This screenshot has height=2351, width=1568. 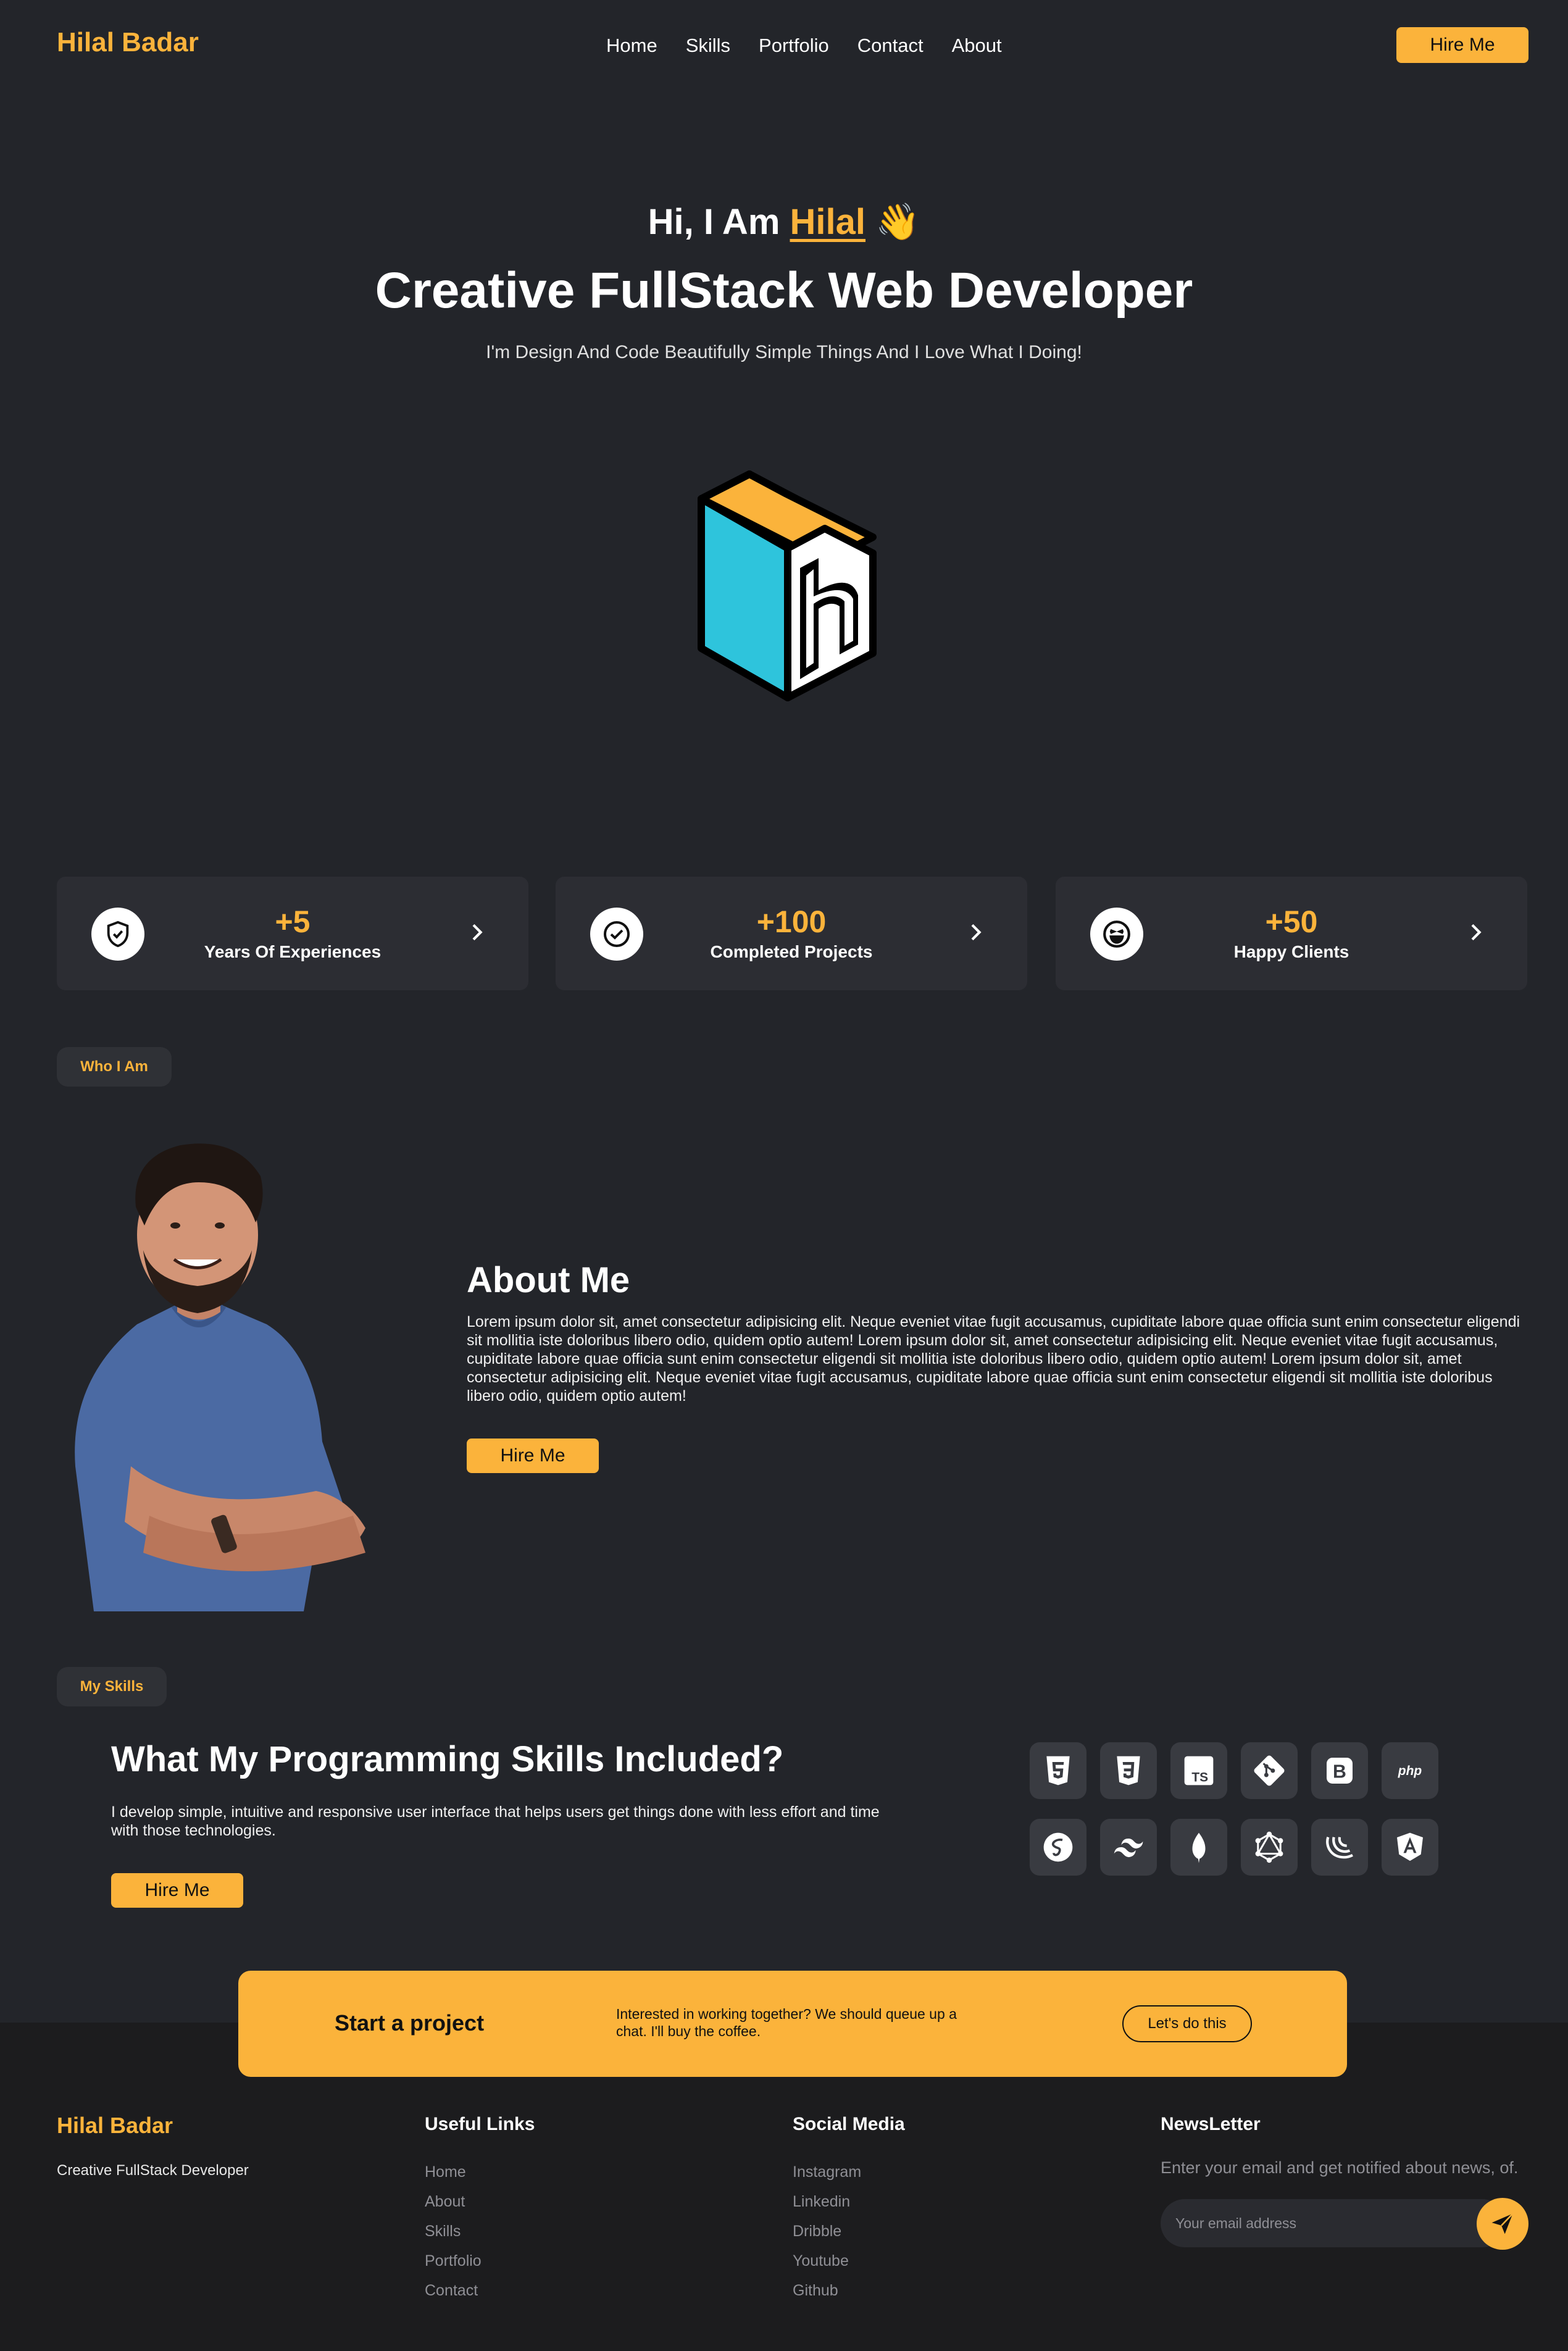 I want to click on footer-link-home: Home, so click(x=453, y=2172).